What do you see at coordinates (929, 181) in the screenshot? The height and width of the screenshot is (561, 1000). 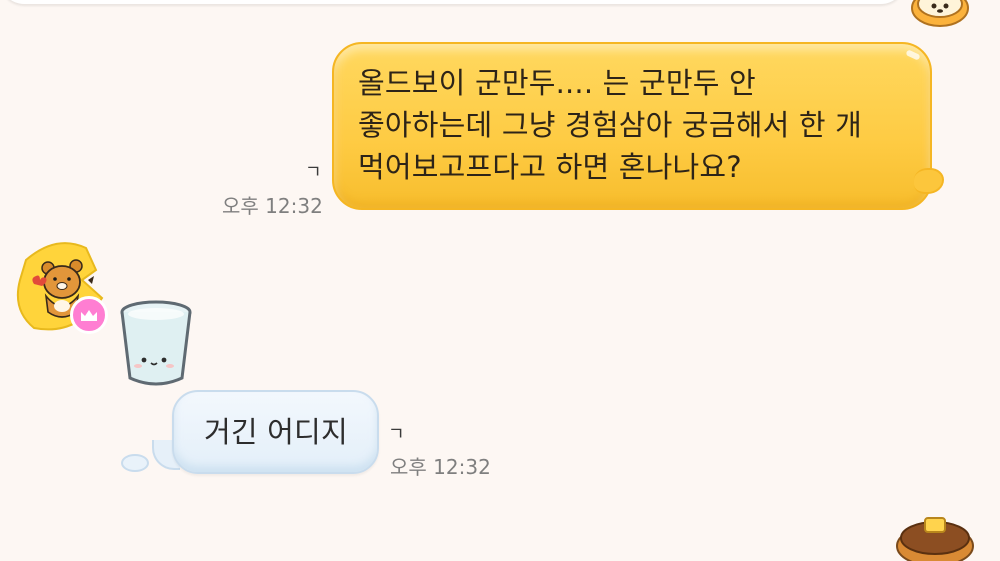 I see `bubble-drip` at bounding box center [929, 181].